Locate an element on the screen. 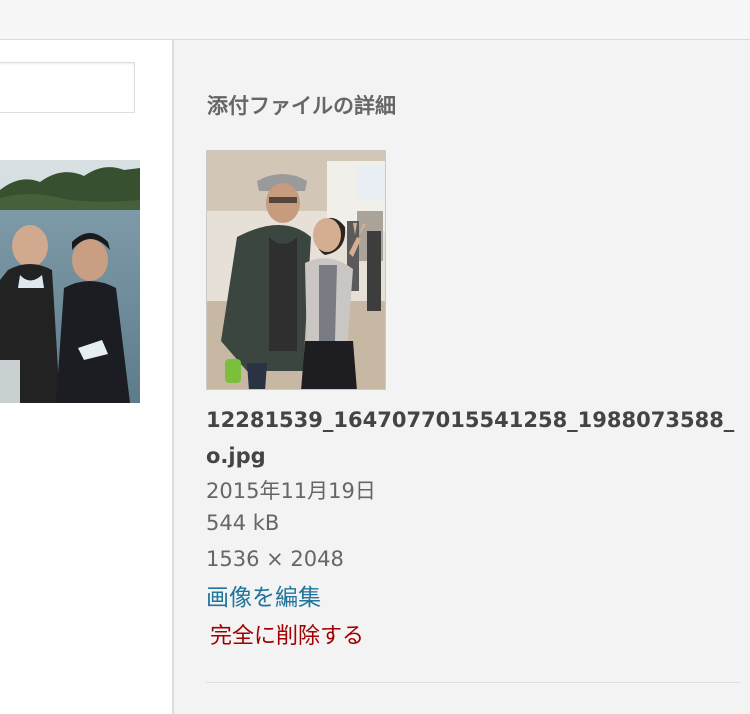 The height and width of the screenshot is (714, 750). top-toolbar is located at coordinates (375, 20).